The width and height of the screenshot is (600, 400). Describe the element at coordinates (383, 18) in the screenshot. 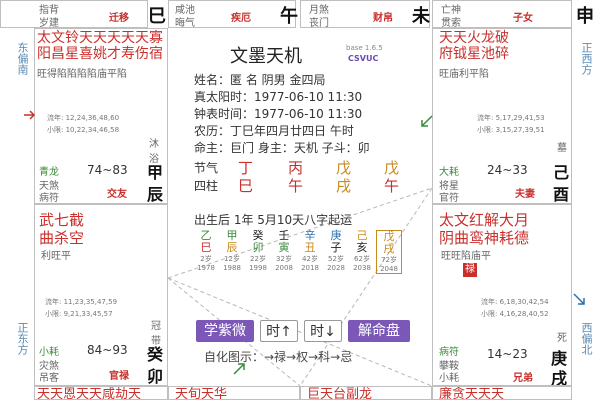

I see `palace-wei-name: 财帛` at that location.